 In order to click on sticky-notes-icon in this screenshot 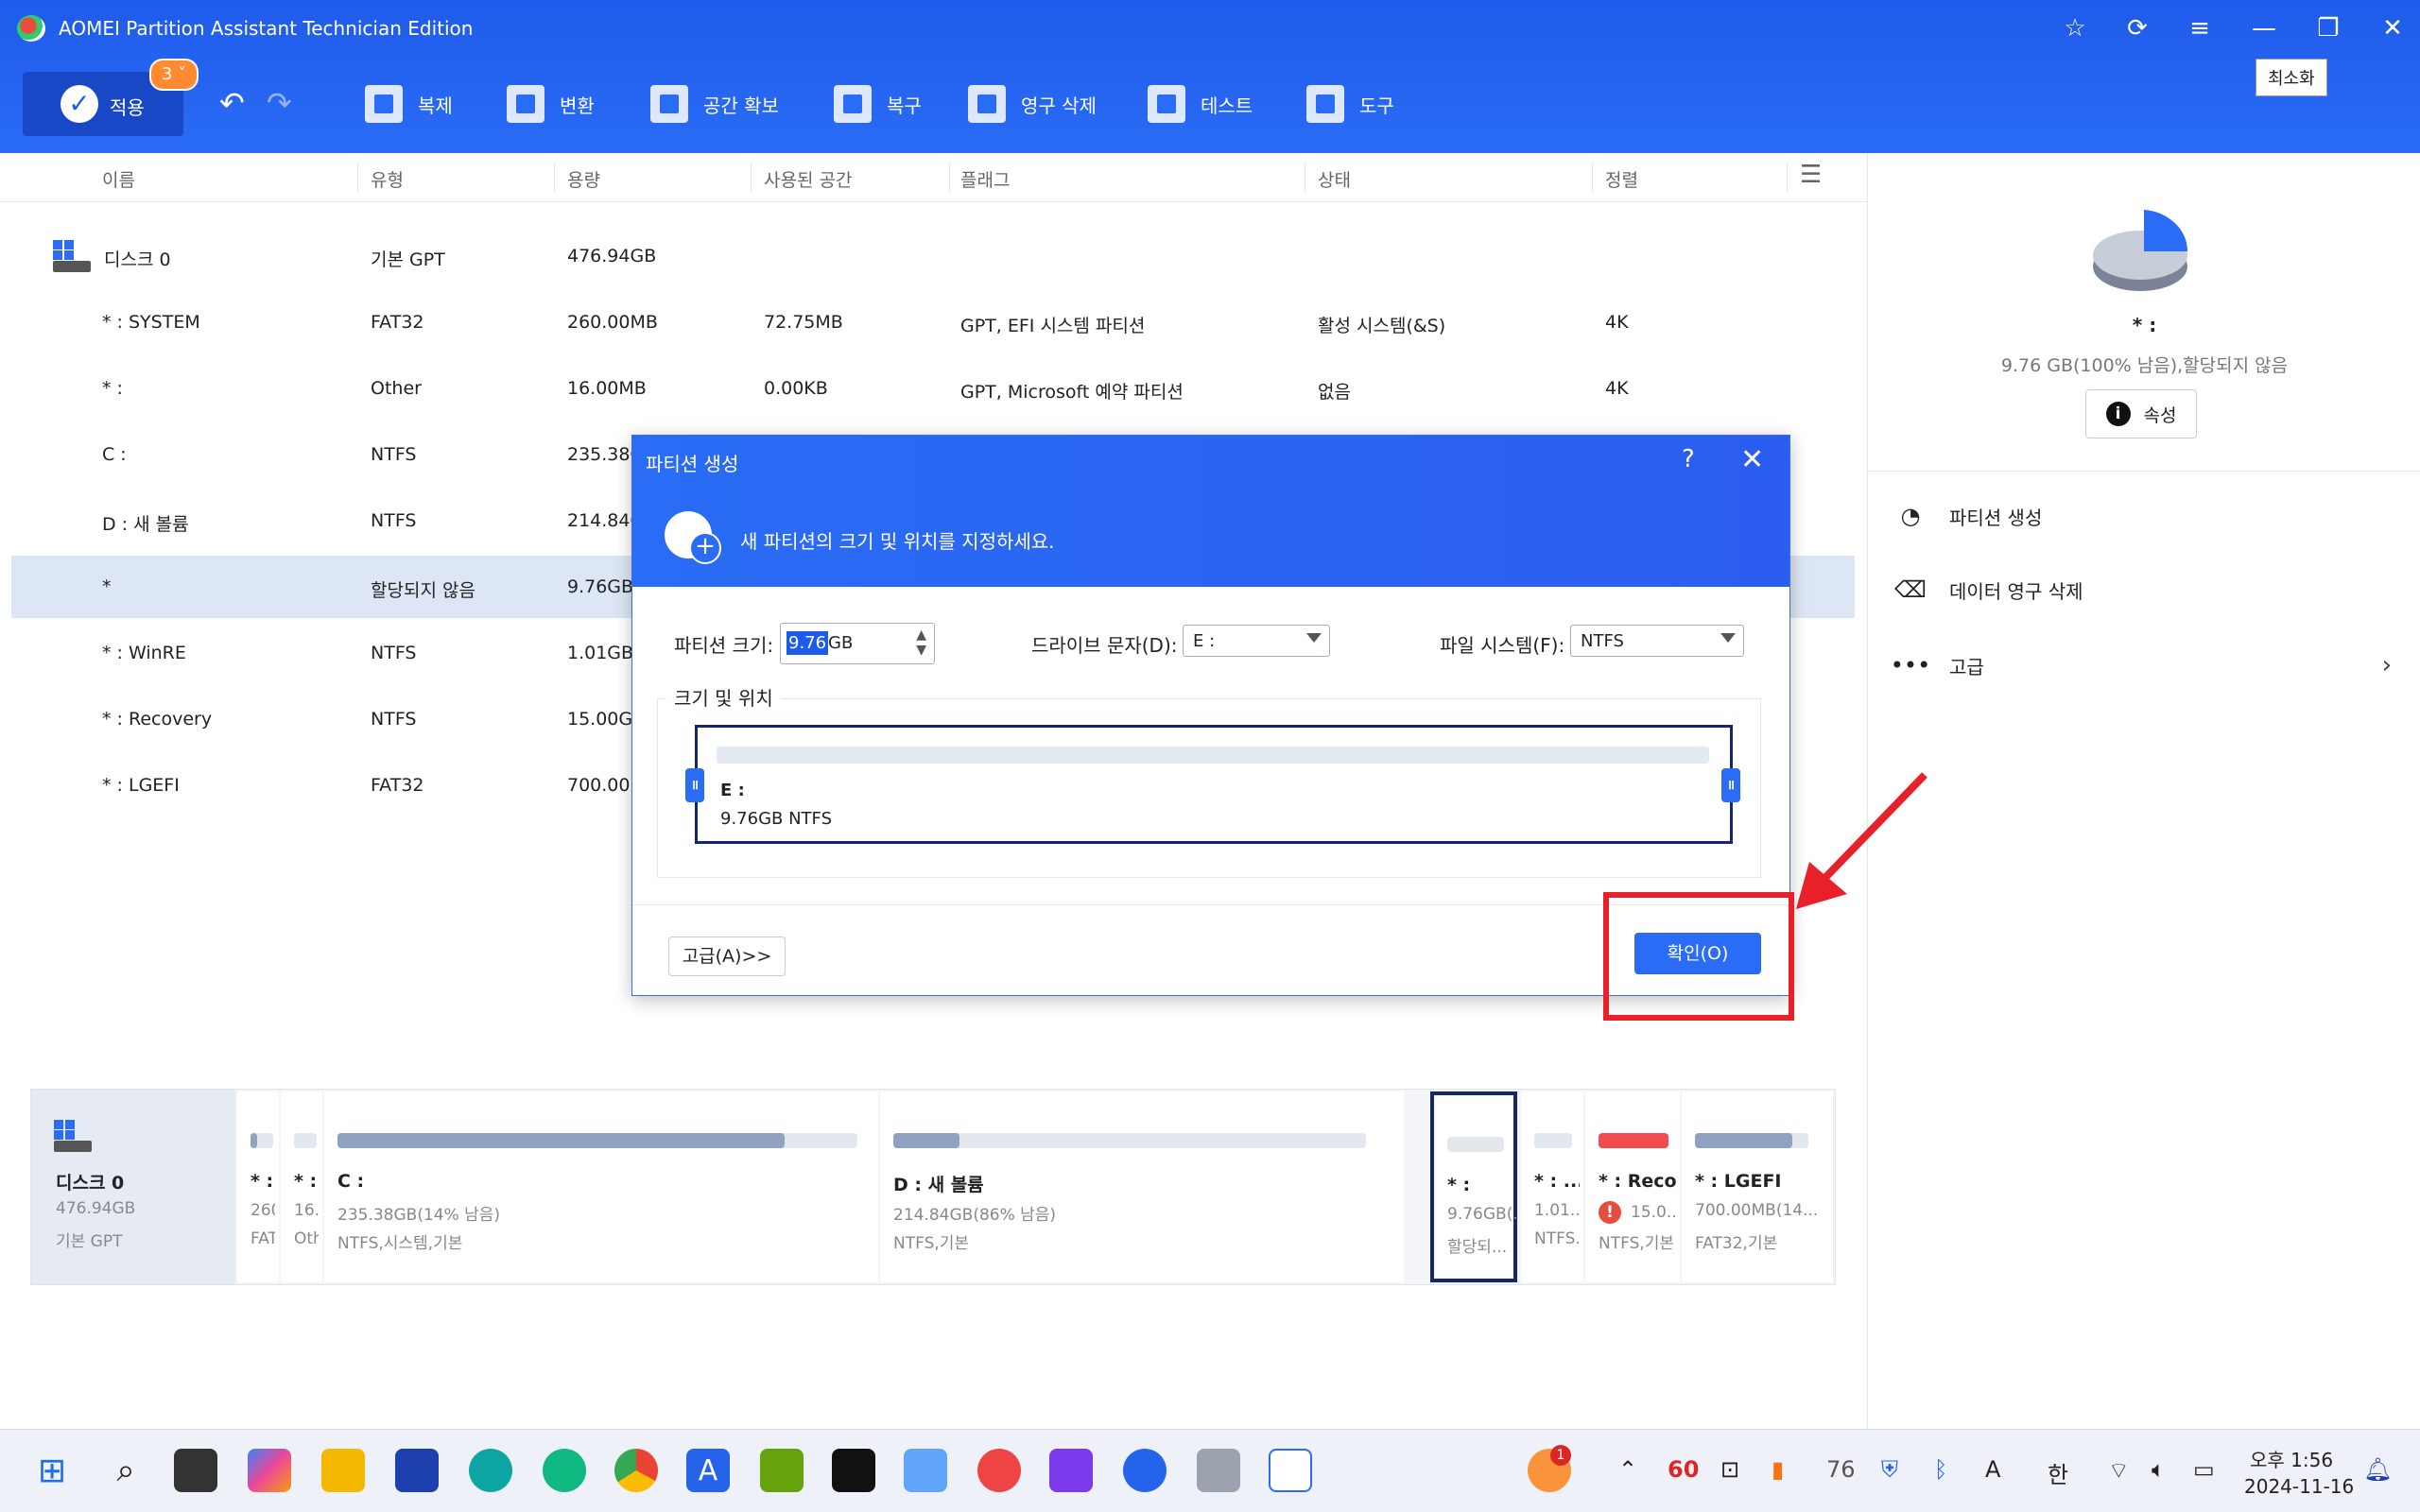, I will do `click(853, 1470)`.